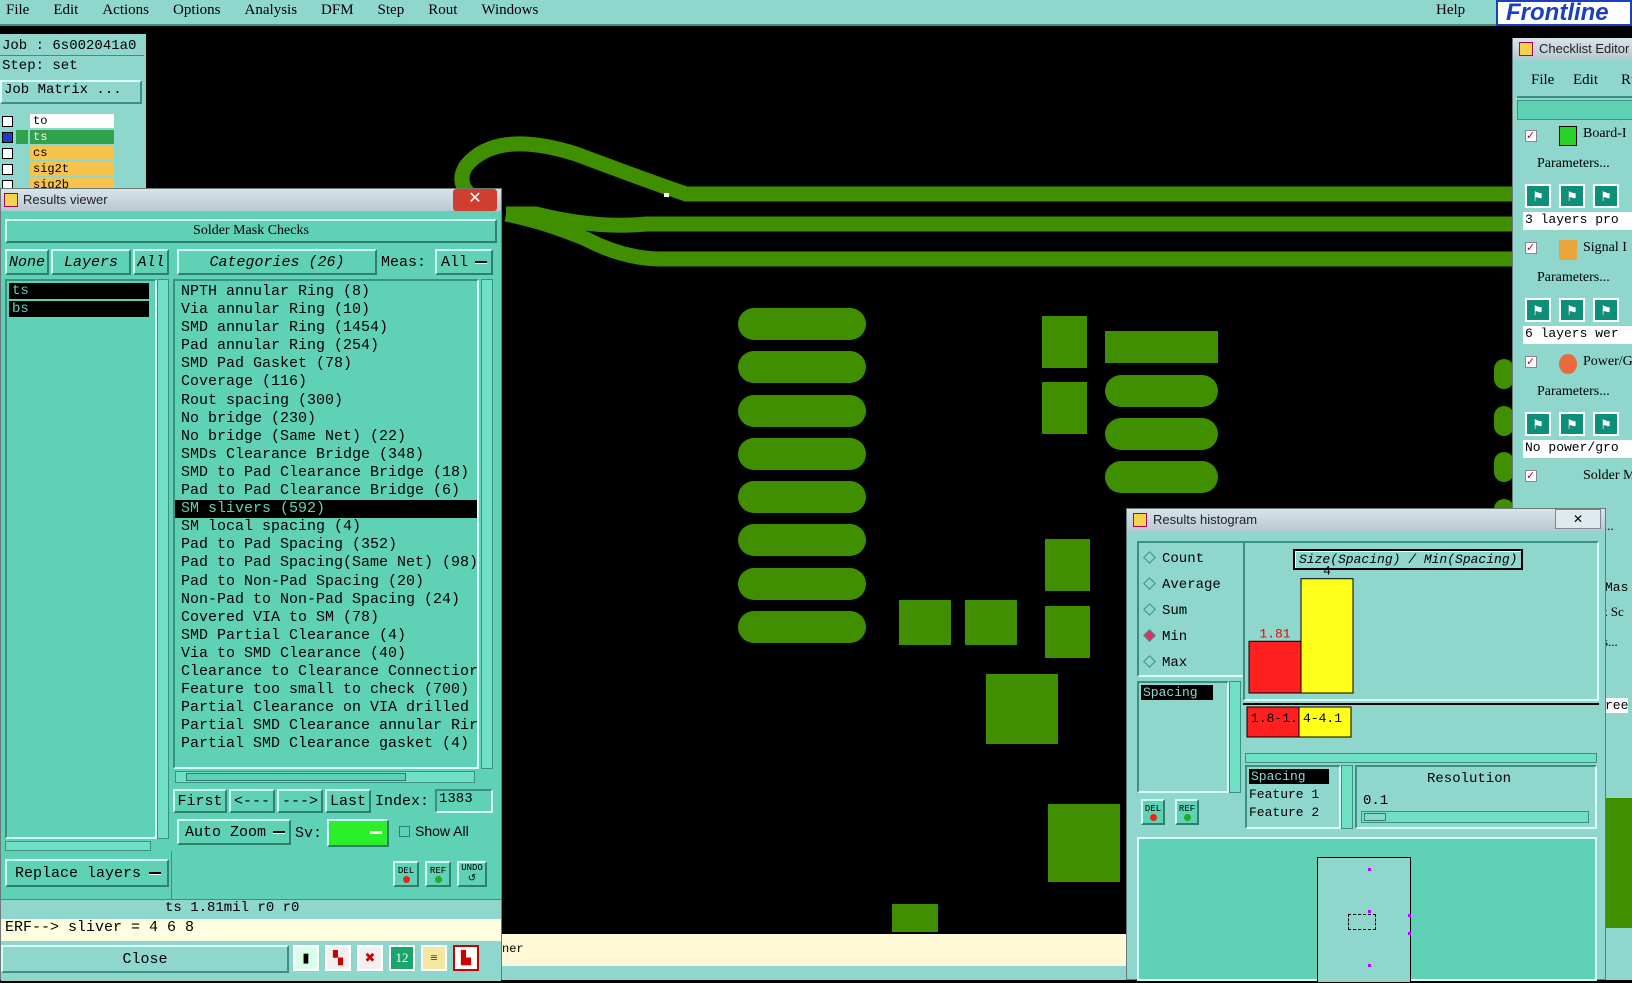  What do you see at coordinates (509, 10) in the screenshot?
I see `menu-windows: Windows` at bounding box center [509, 10].